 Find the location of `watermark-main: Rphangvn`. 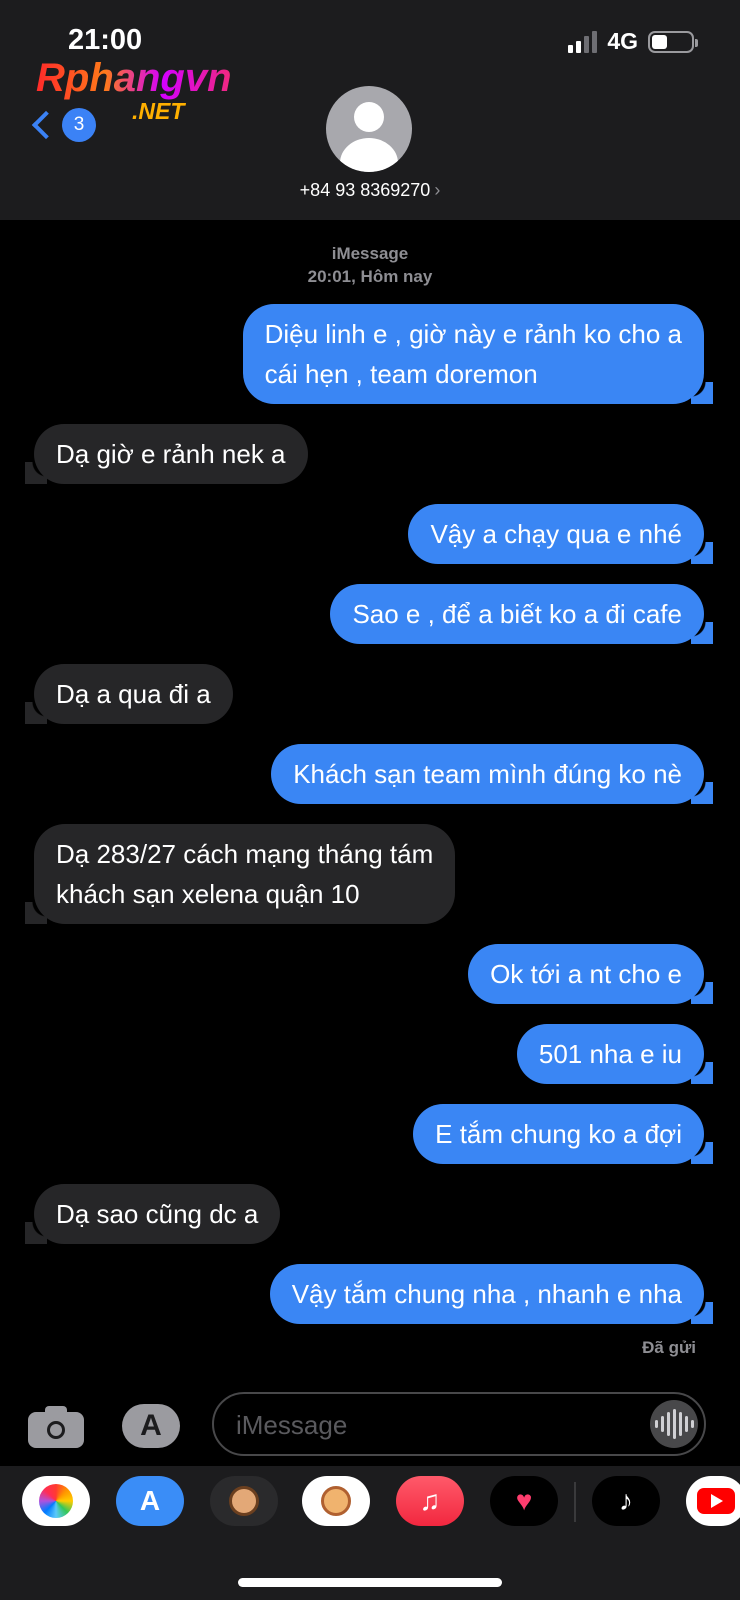

watermark-main: Rphangvn is located at coordinates (151, 78).